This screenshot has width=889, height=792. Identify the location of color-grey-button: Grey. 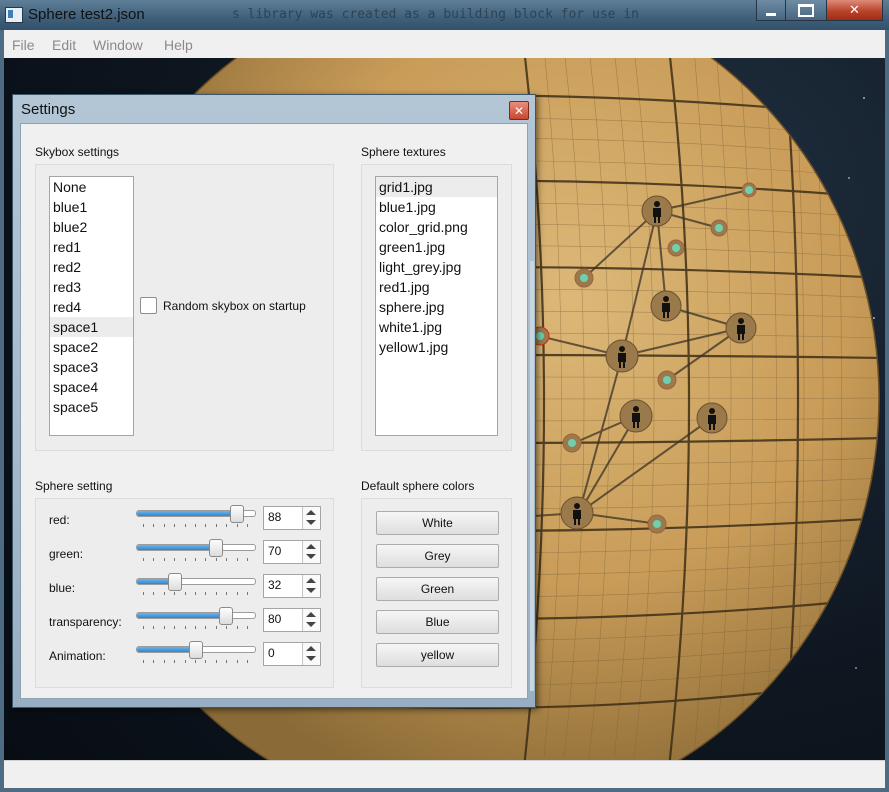
(437, 556).